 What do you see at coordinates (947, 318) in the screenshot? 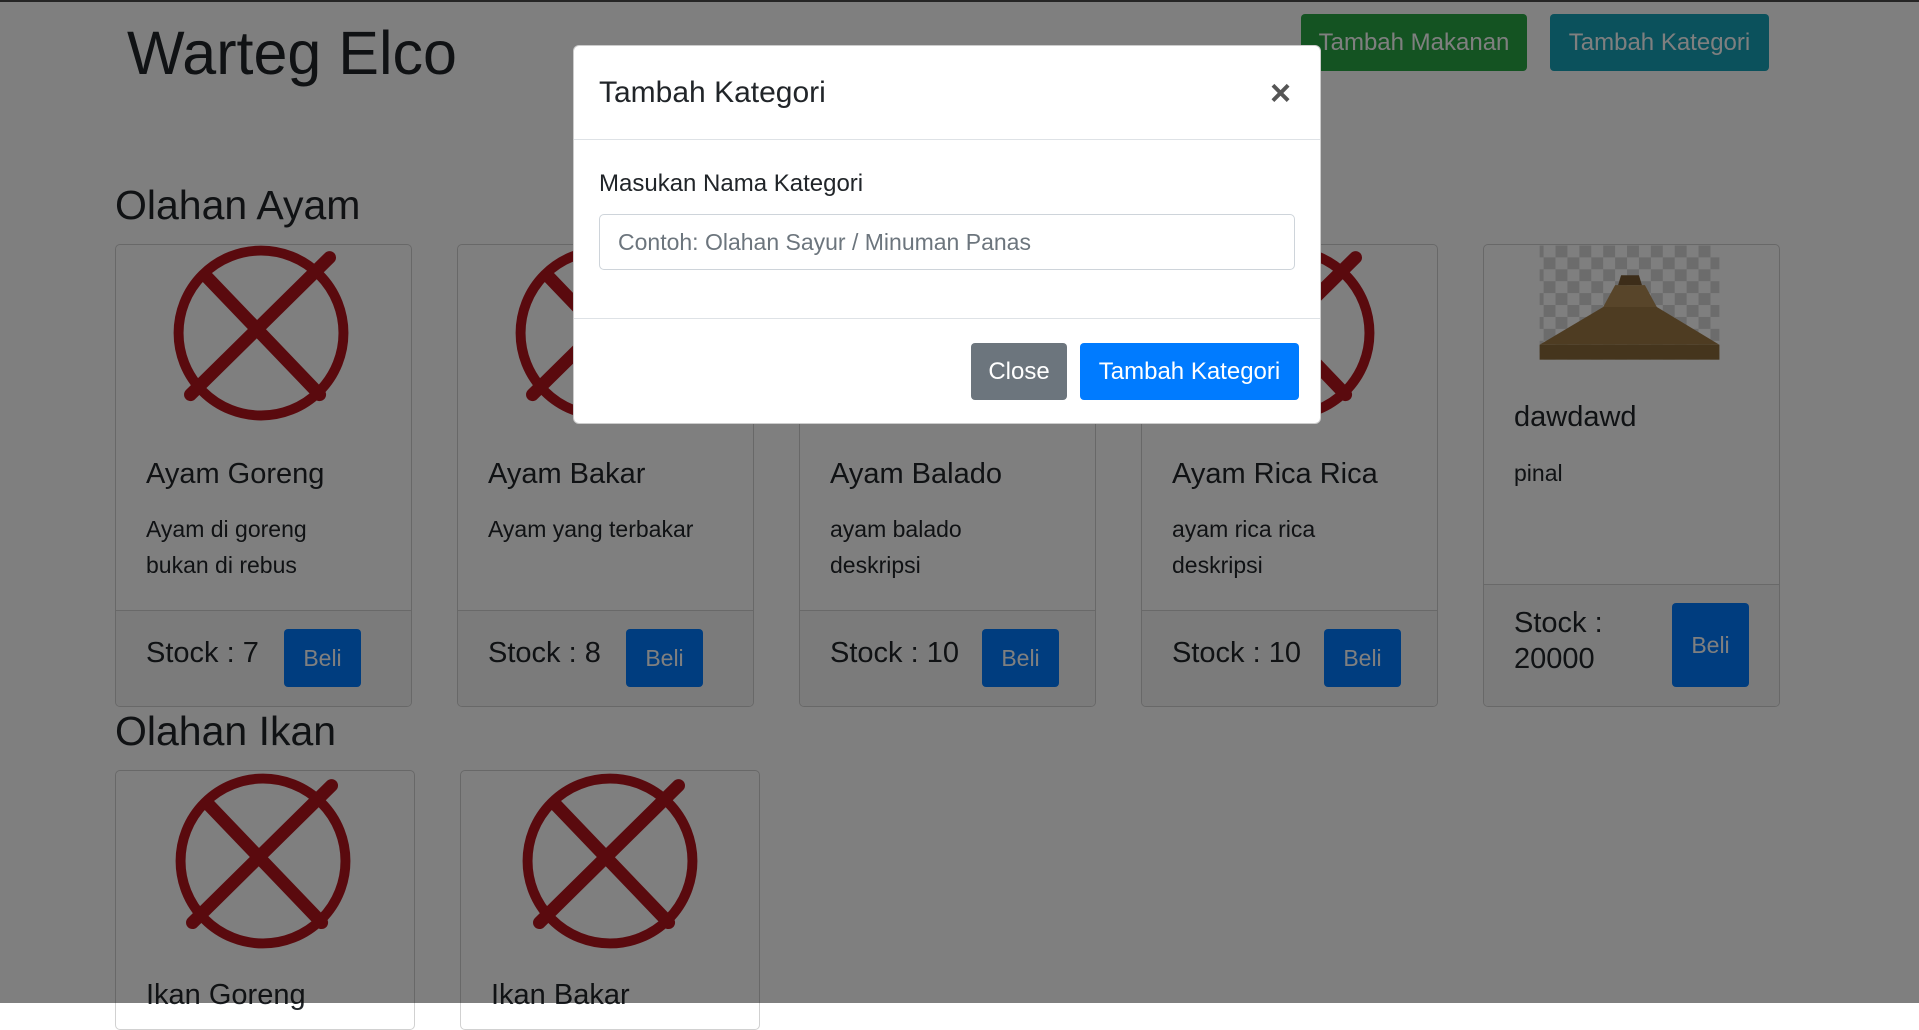
I see `modal-footer-divider` at bounding box center [947, 318].